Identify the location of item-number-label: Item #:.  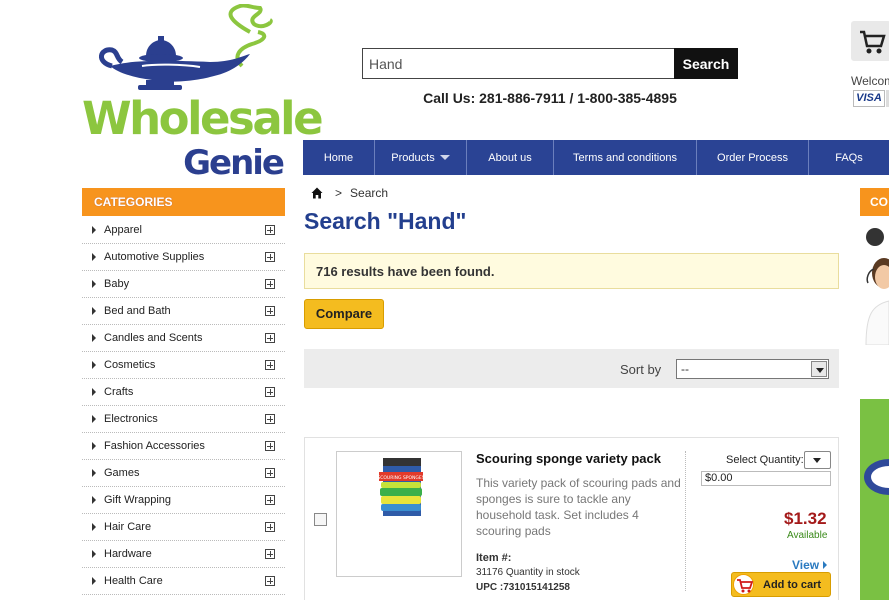
(494, 558).